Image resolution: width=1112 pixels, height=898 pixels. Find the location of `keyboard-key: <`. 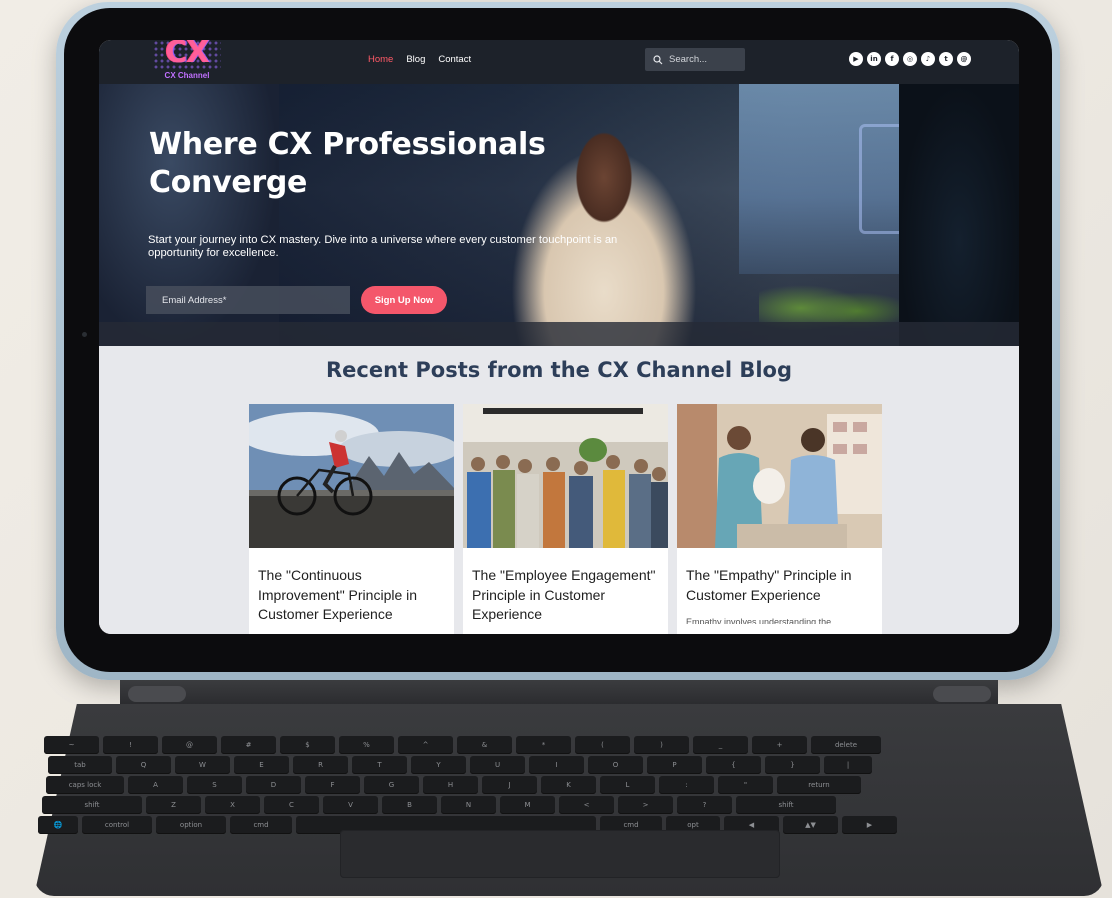

keyboard-key: < is located at coordinates (586, 805).